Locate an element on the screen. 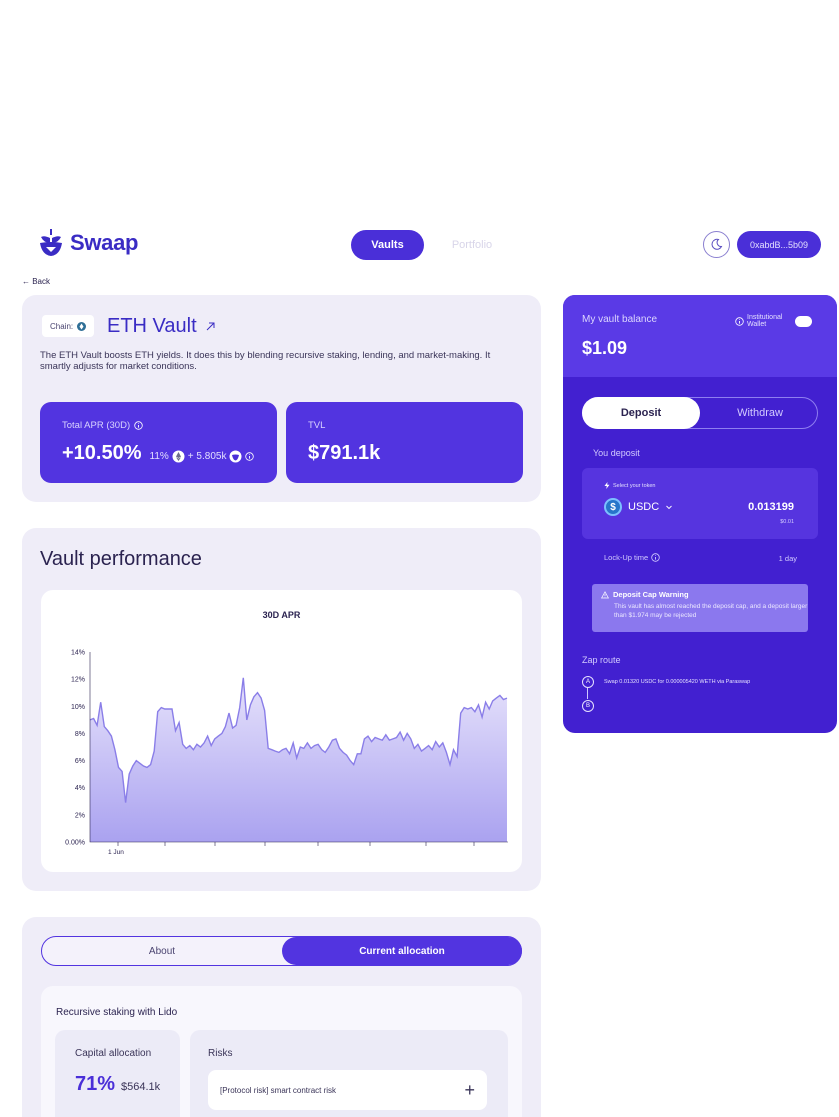 This screenshot has height=1117, width=839. tvl-label: TVL is located at coordinates (317, 425).